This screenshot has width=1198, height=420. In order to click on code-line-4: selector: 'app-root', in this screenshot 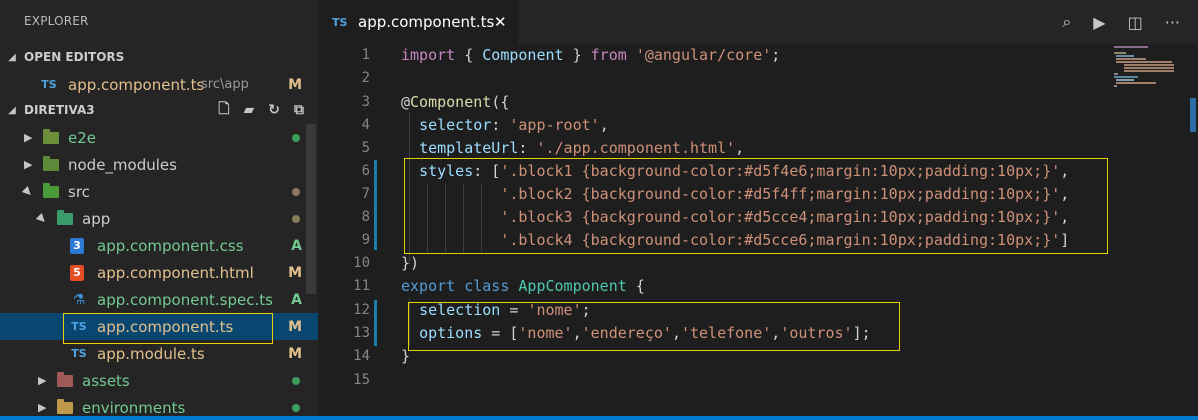, I will do `click(514, 125)`.